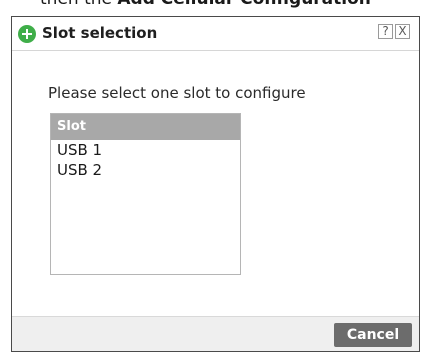  I want to click on help-button: ?, so click(385, 31).